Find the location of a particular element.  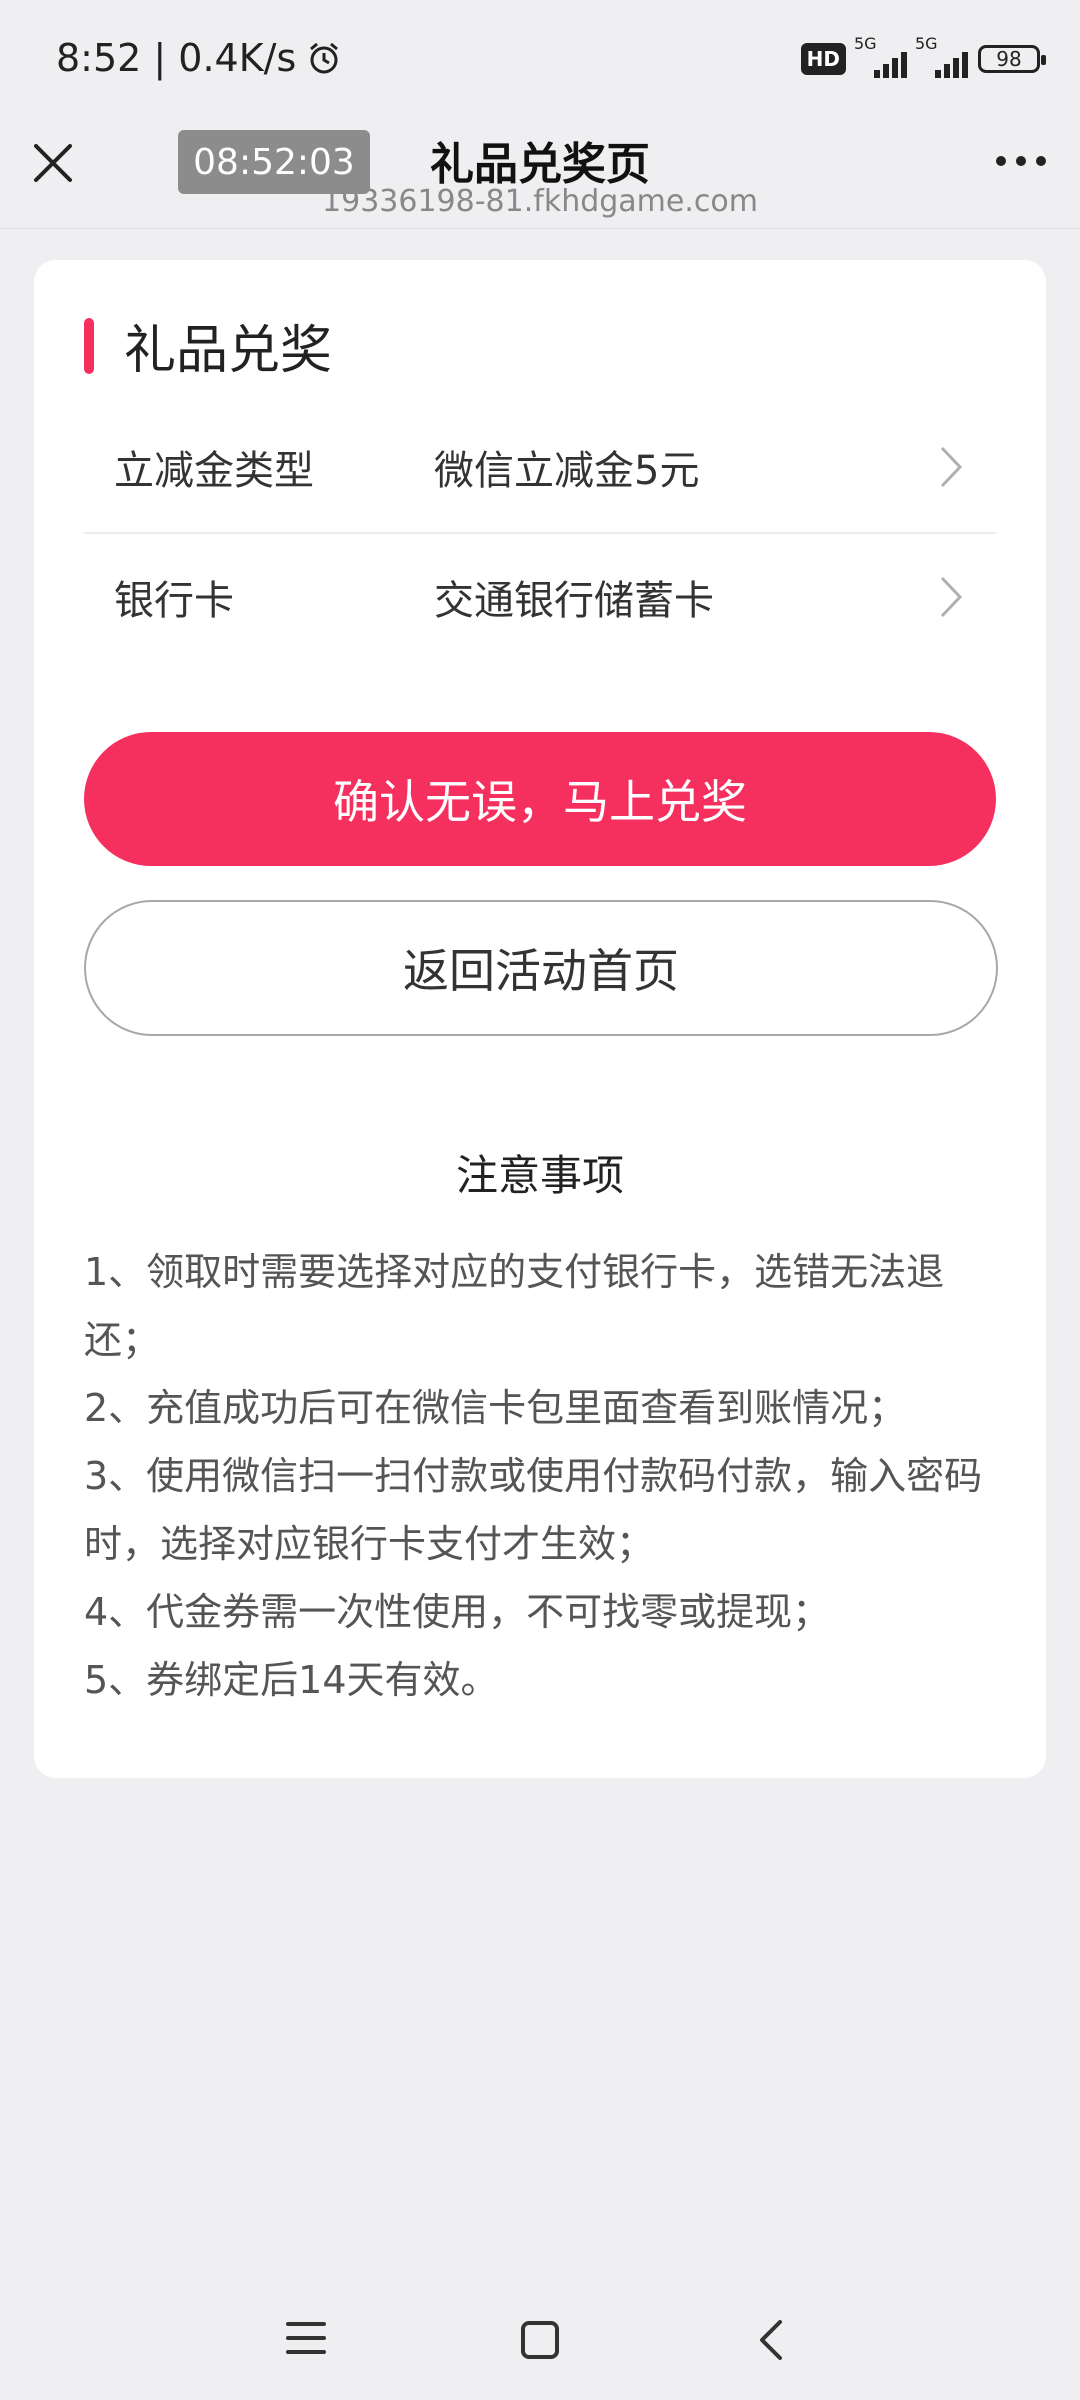

note-item: 2、充值成功后可在微信卡包里面查看到账情况； is located at coordinates (495, 1408).